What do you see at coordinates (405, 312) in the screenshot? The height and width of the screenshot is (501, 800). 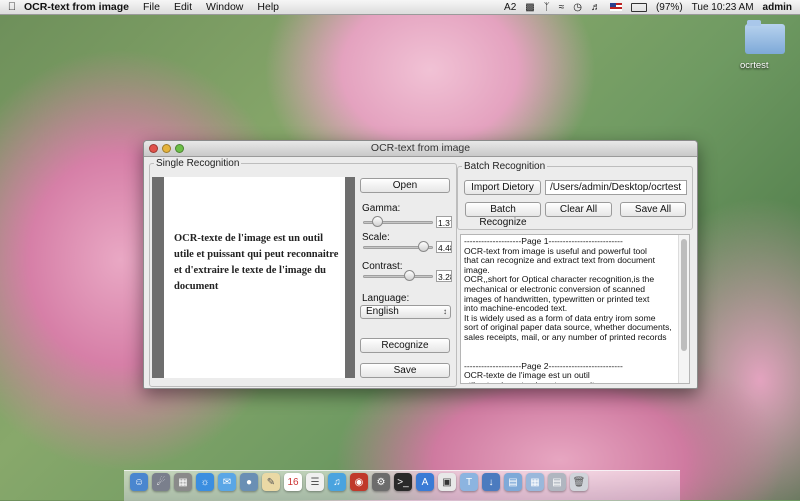 I see `language-select: English ↕` at bounding box center [405, 312].